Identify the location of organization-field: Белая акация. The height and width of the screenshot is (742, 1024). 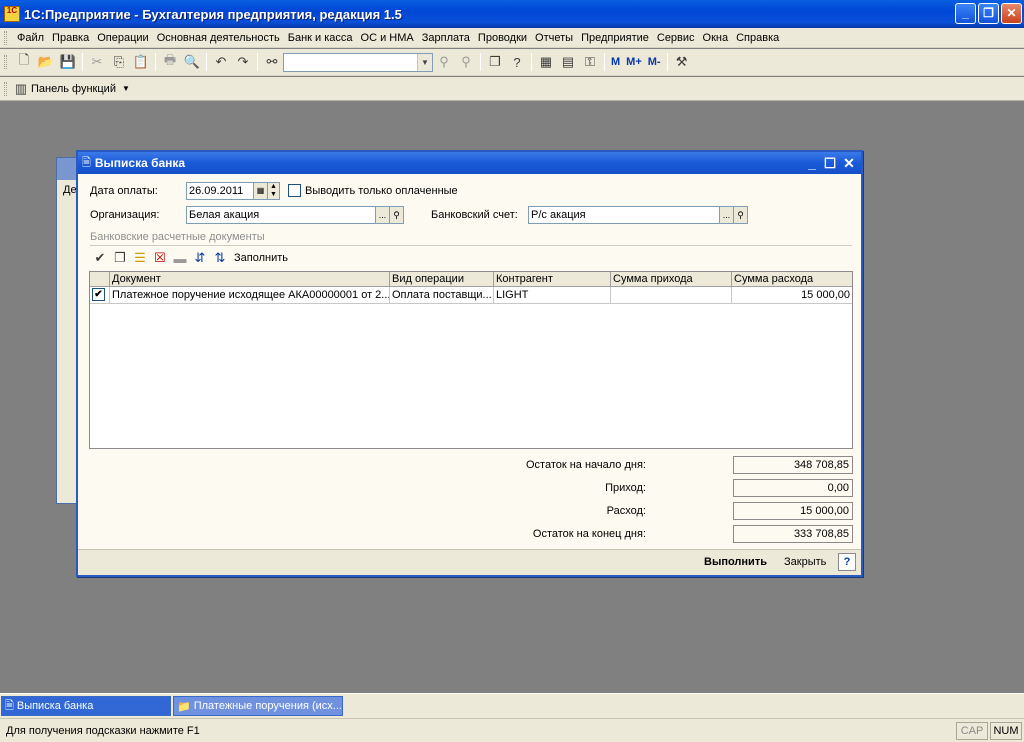
(281, 215).